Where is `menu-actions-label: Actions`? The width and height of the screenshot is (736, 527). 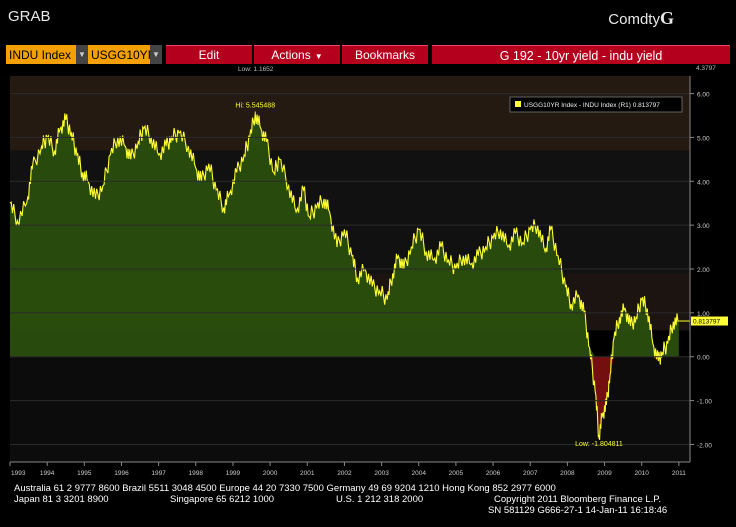
menu-actions-label: Actions is located at coordinates (291, 55).